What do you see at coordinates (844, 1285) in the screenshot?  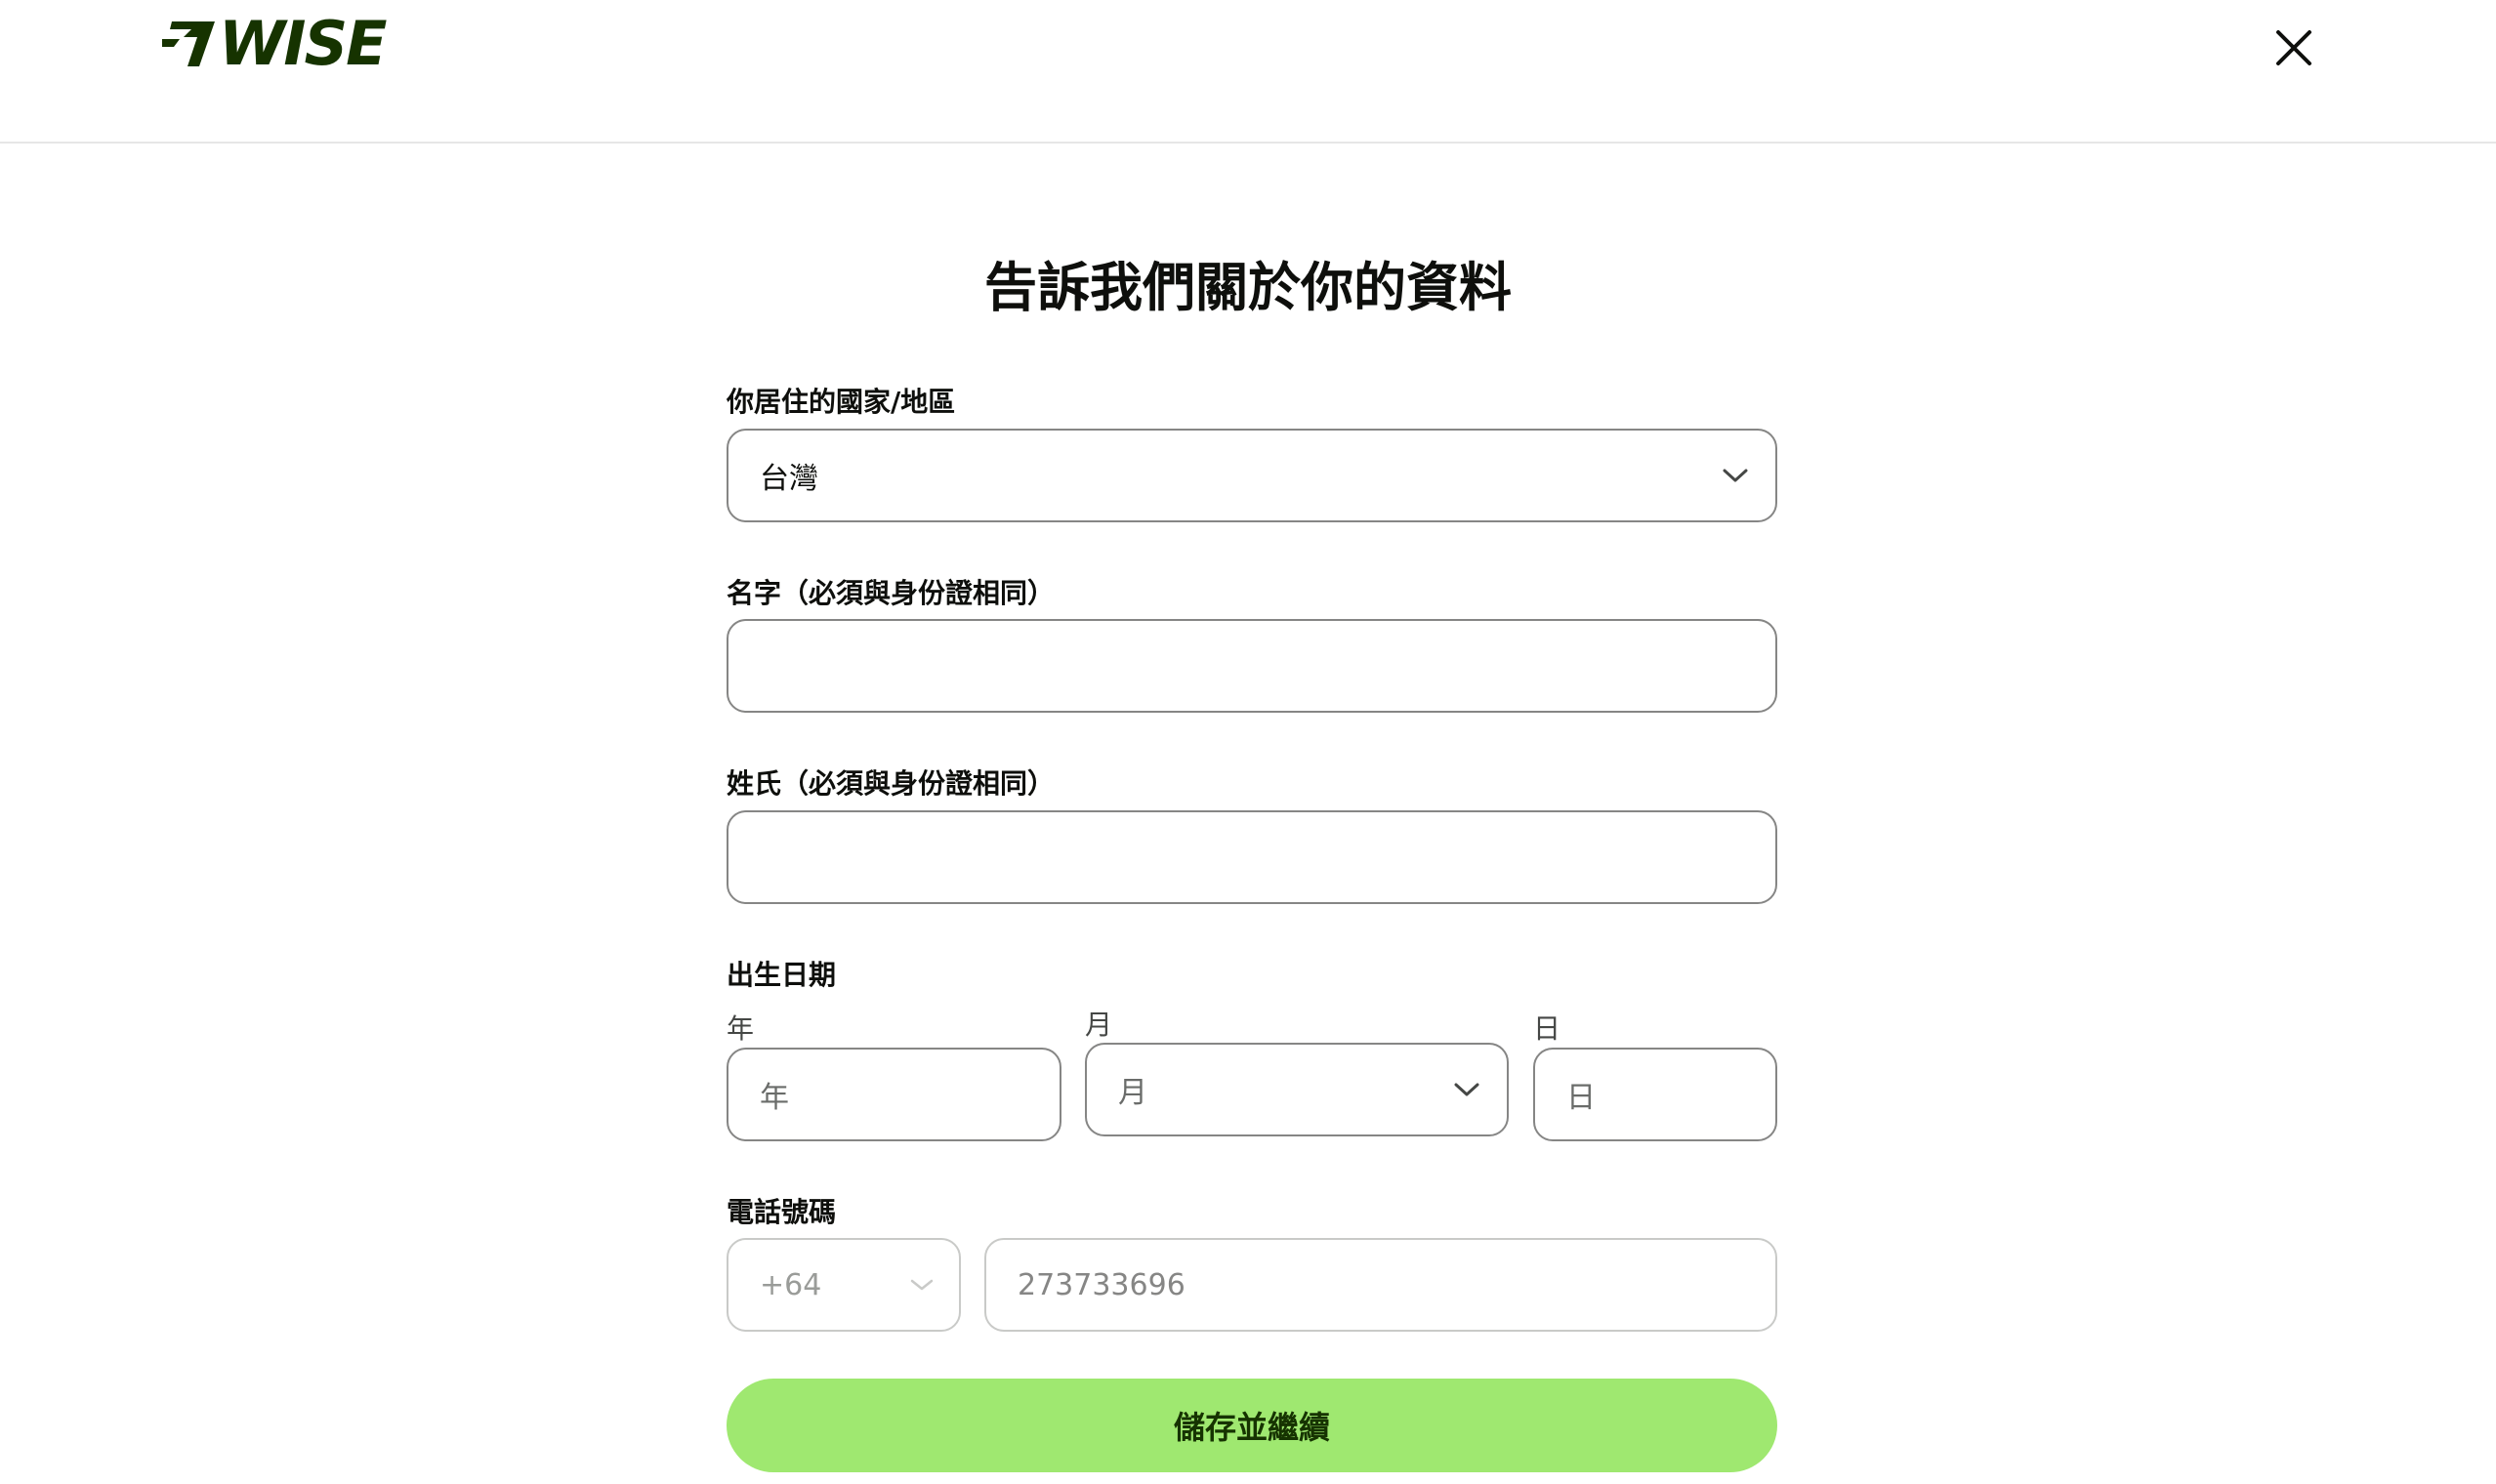 I see `phone-country-code-select: +64` at bounding box center [844, 1285].